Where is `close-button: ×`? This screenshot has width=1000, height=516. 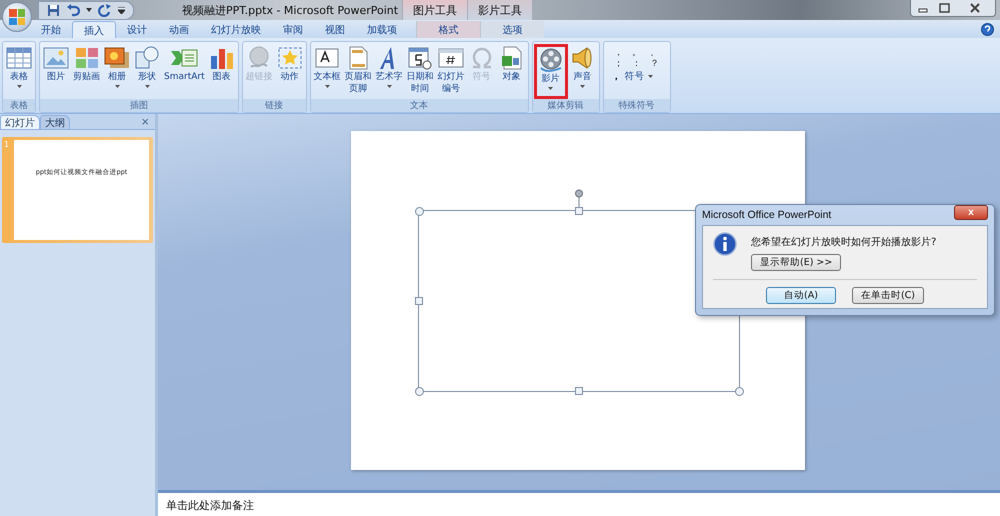
close-button: × is located at coordinates (145, 122).